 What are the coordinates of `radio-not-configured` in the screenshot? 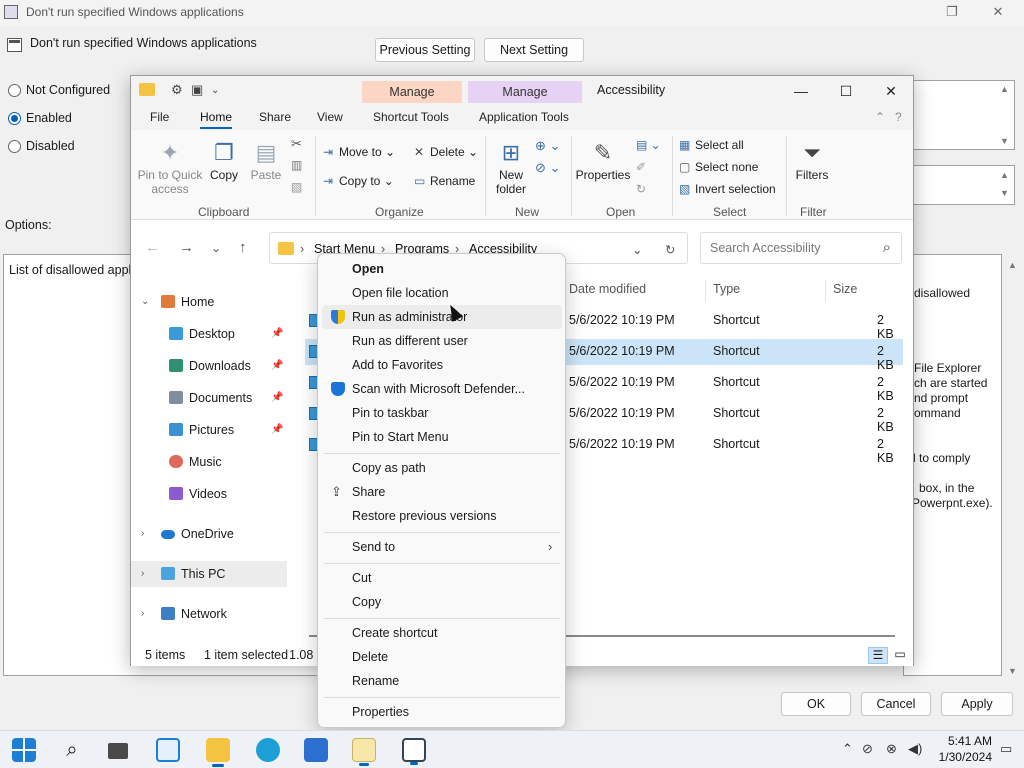 It's located at (14, 90).